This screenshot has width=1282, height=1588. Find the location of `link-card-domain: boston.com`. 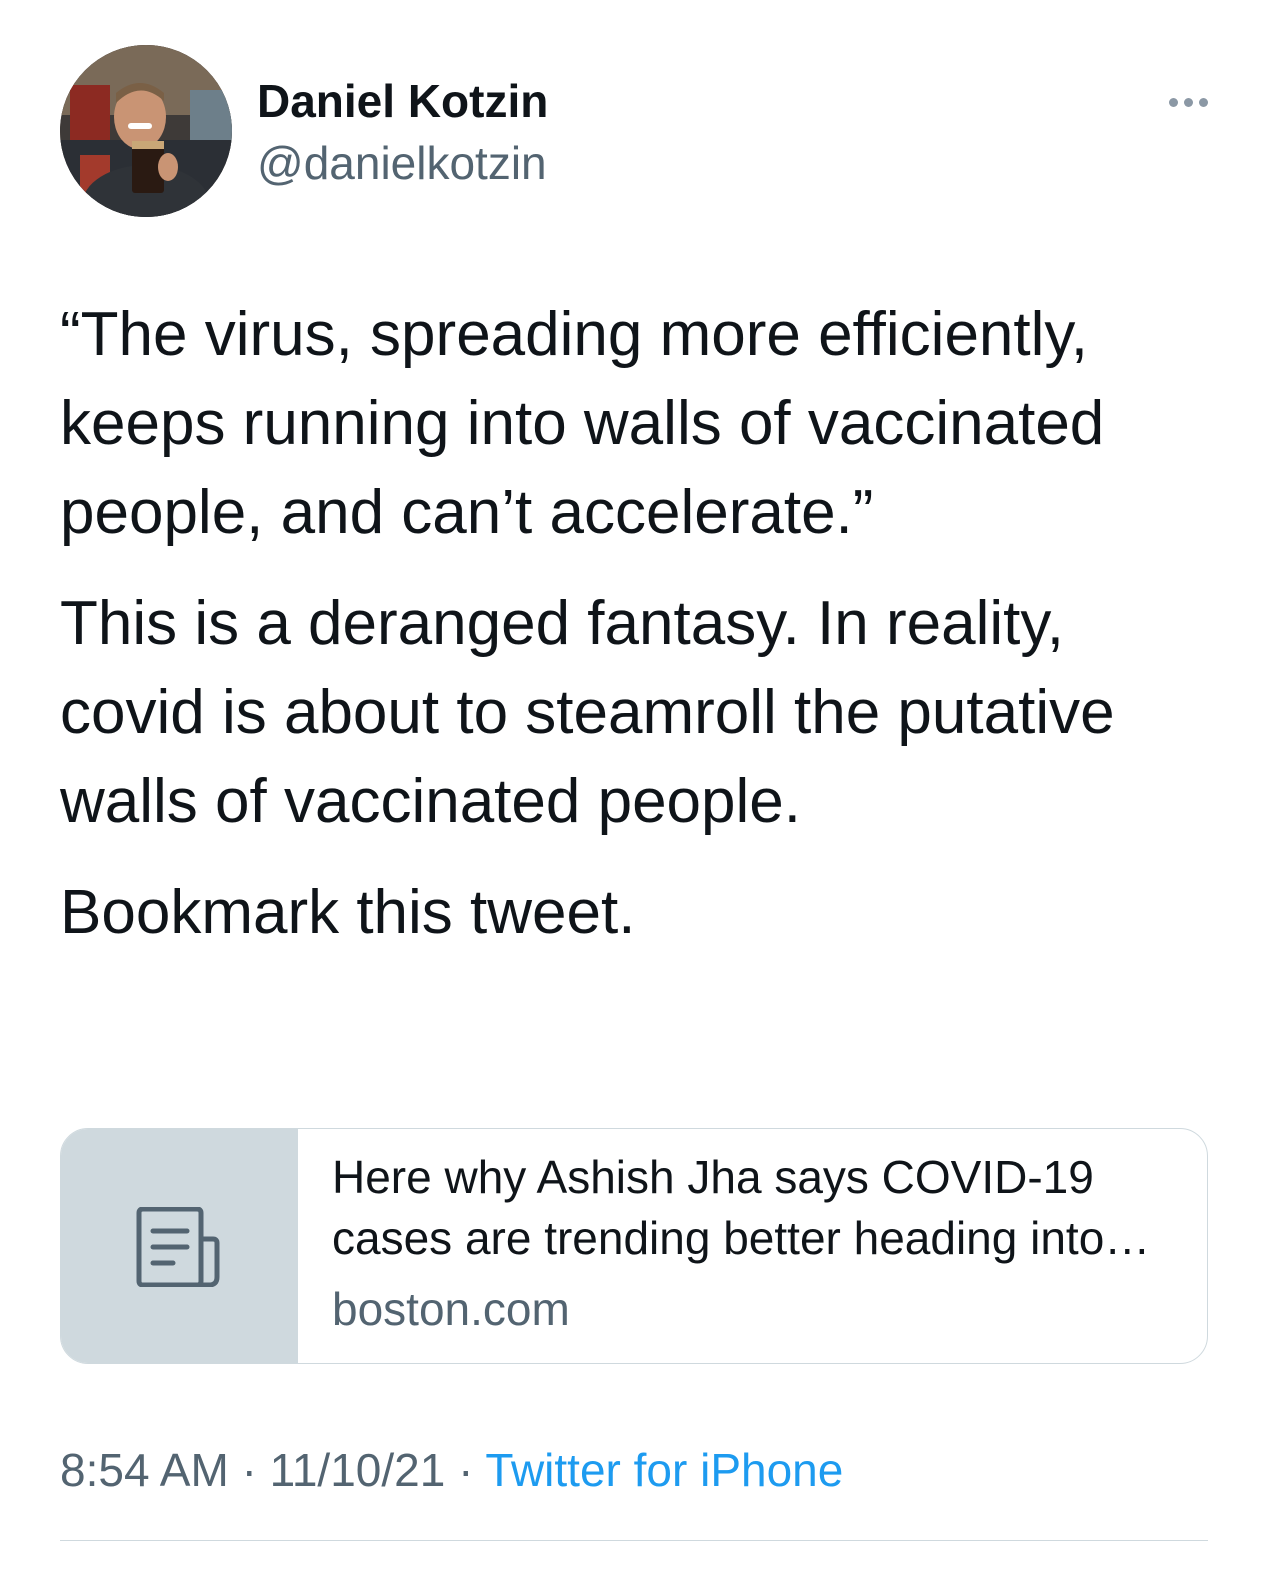

link-card-domain: boston.com is located at coordinates (451, 1309).